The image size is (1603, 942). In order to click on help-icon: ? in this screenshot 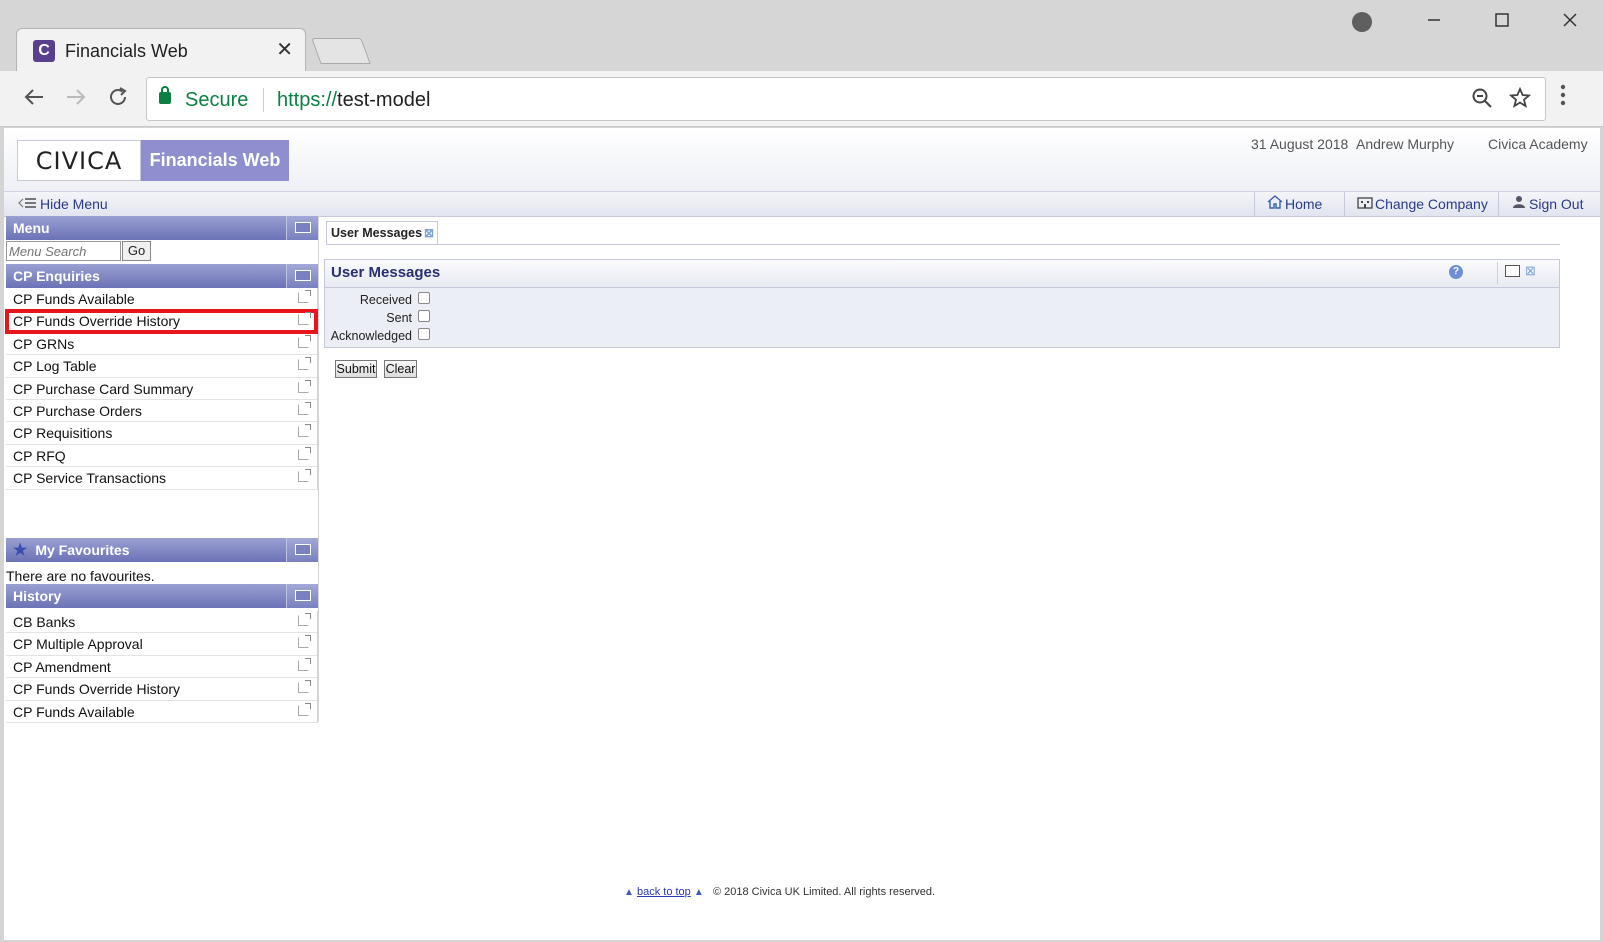, I will do `click(1456, 272)`.